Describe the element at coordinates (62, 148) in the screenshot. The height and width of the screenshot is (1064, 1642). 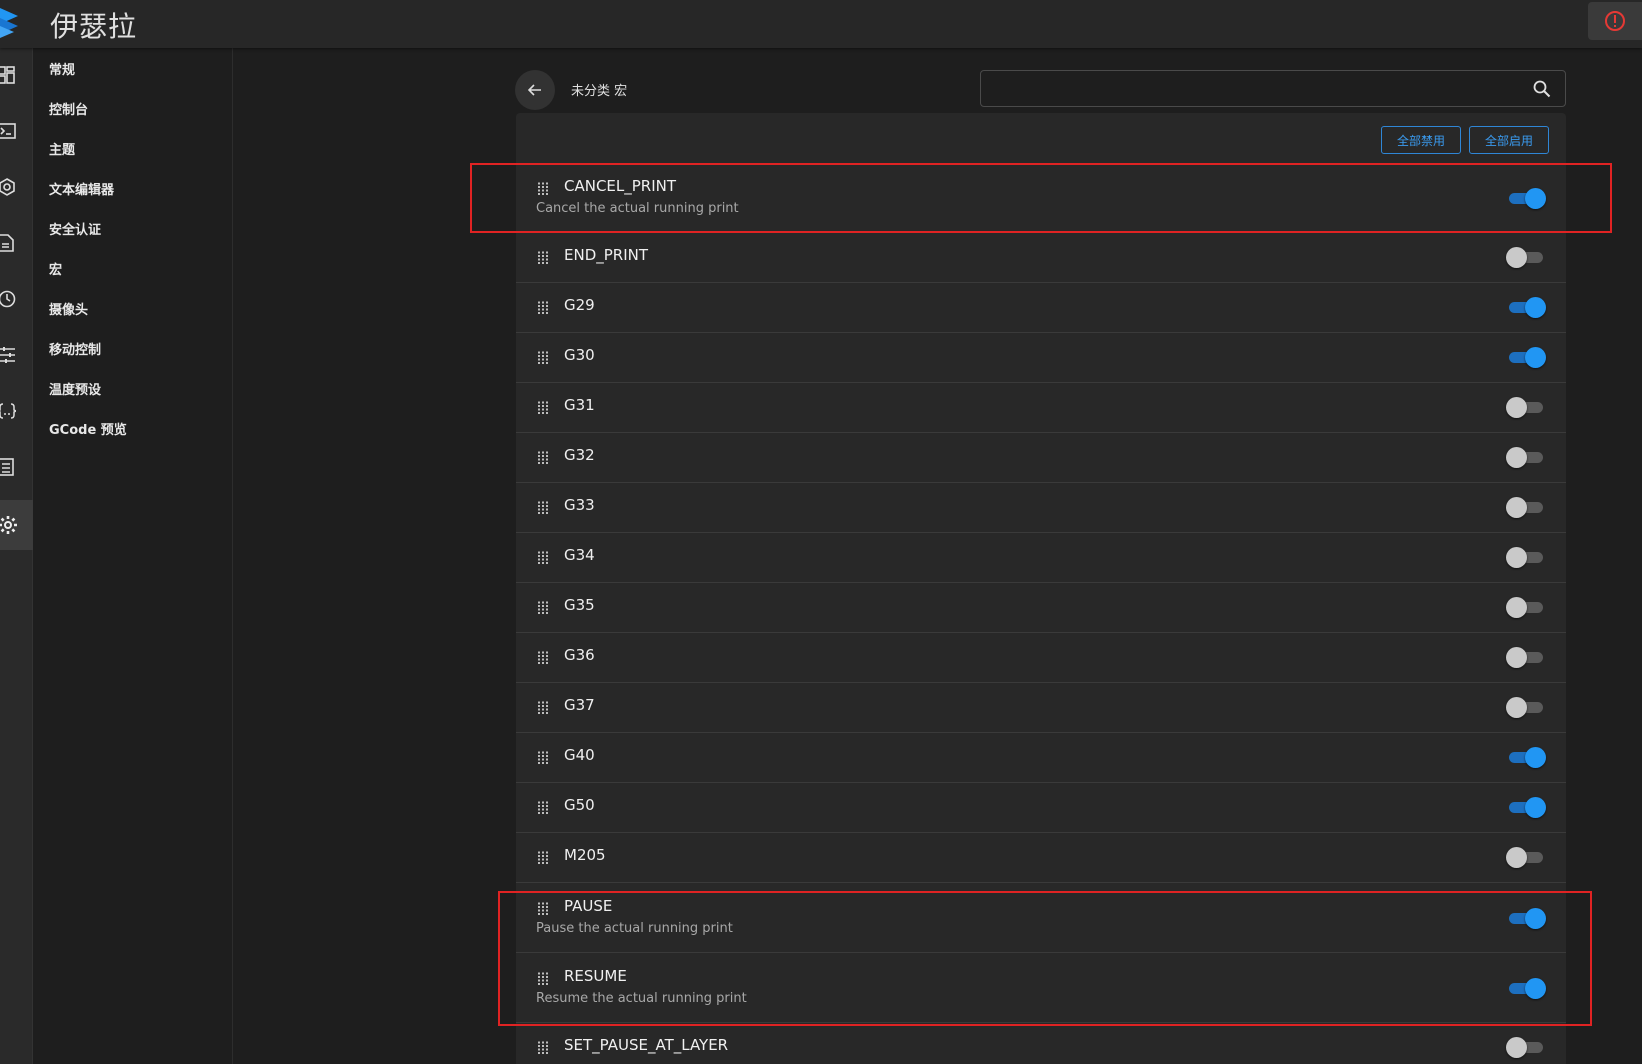
I see `subnav-item-theme: 主题` at that location.